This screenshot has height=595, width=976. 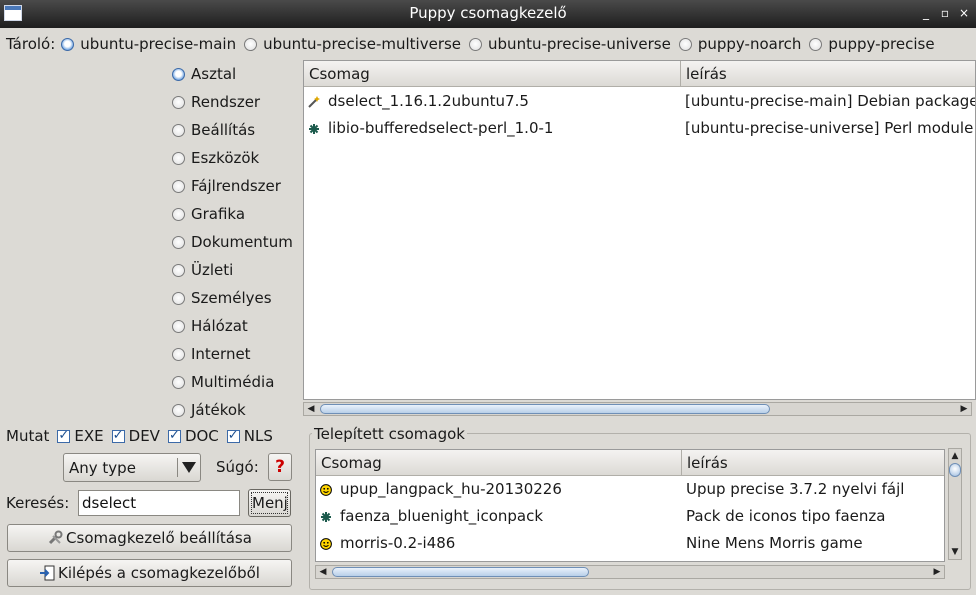 I want to click on package-description: Pack de iconos tipo faenza, so click(x=786, y=516).